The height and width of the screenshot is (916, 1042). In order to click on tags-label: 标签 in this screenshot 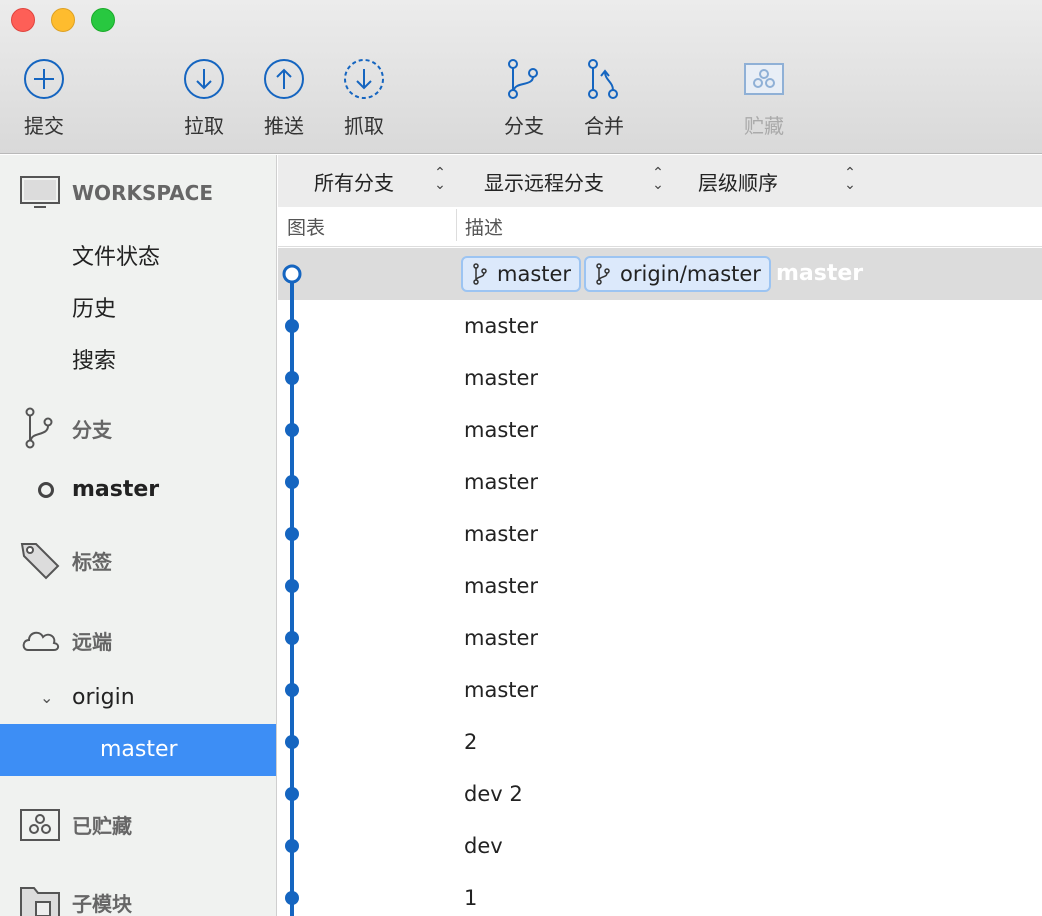, I will do `click(92, 561)`.